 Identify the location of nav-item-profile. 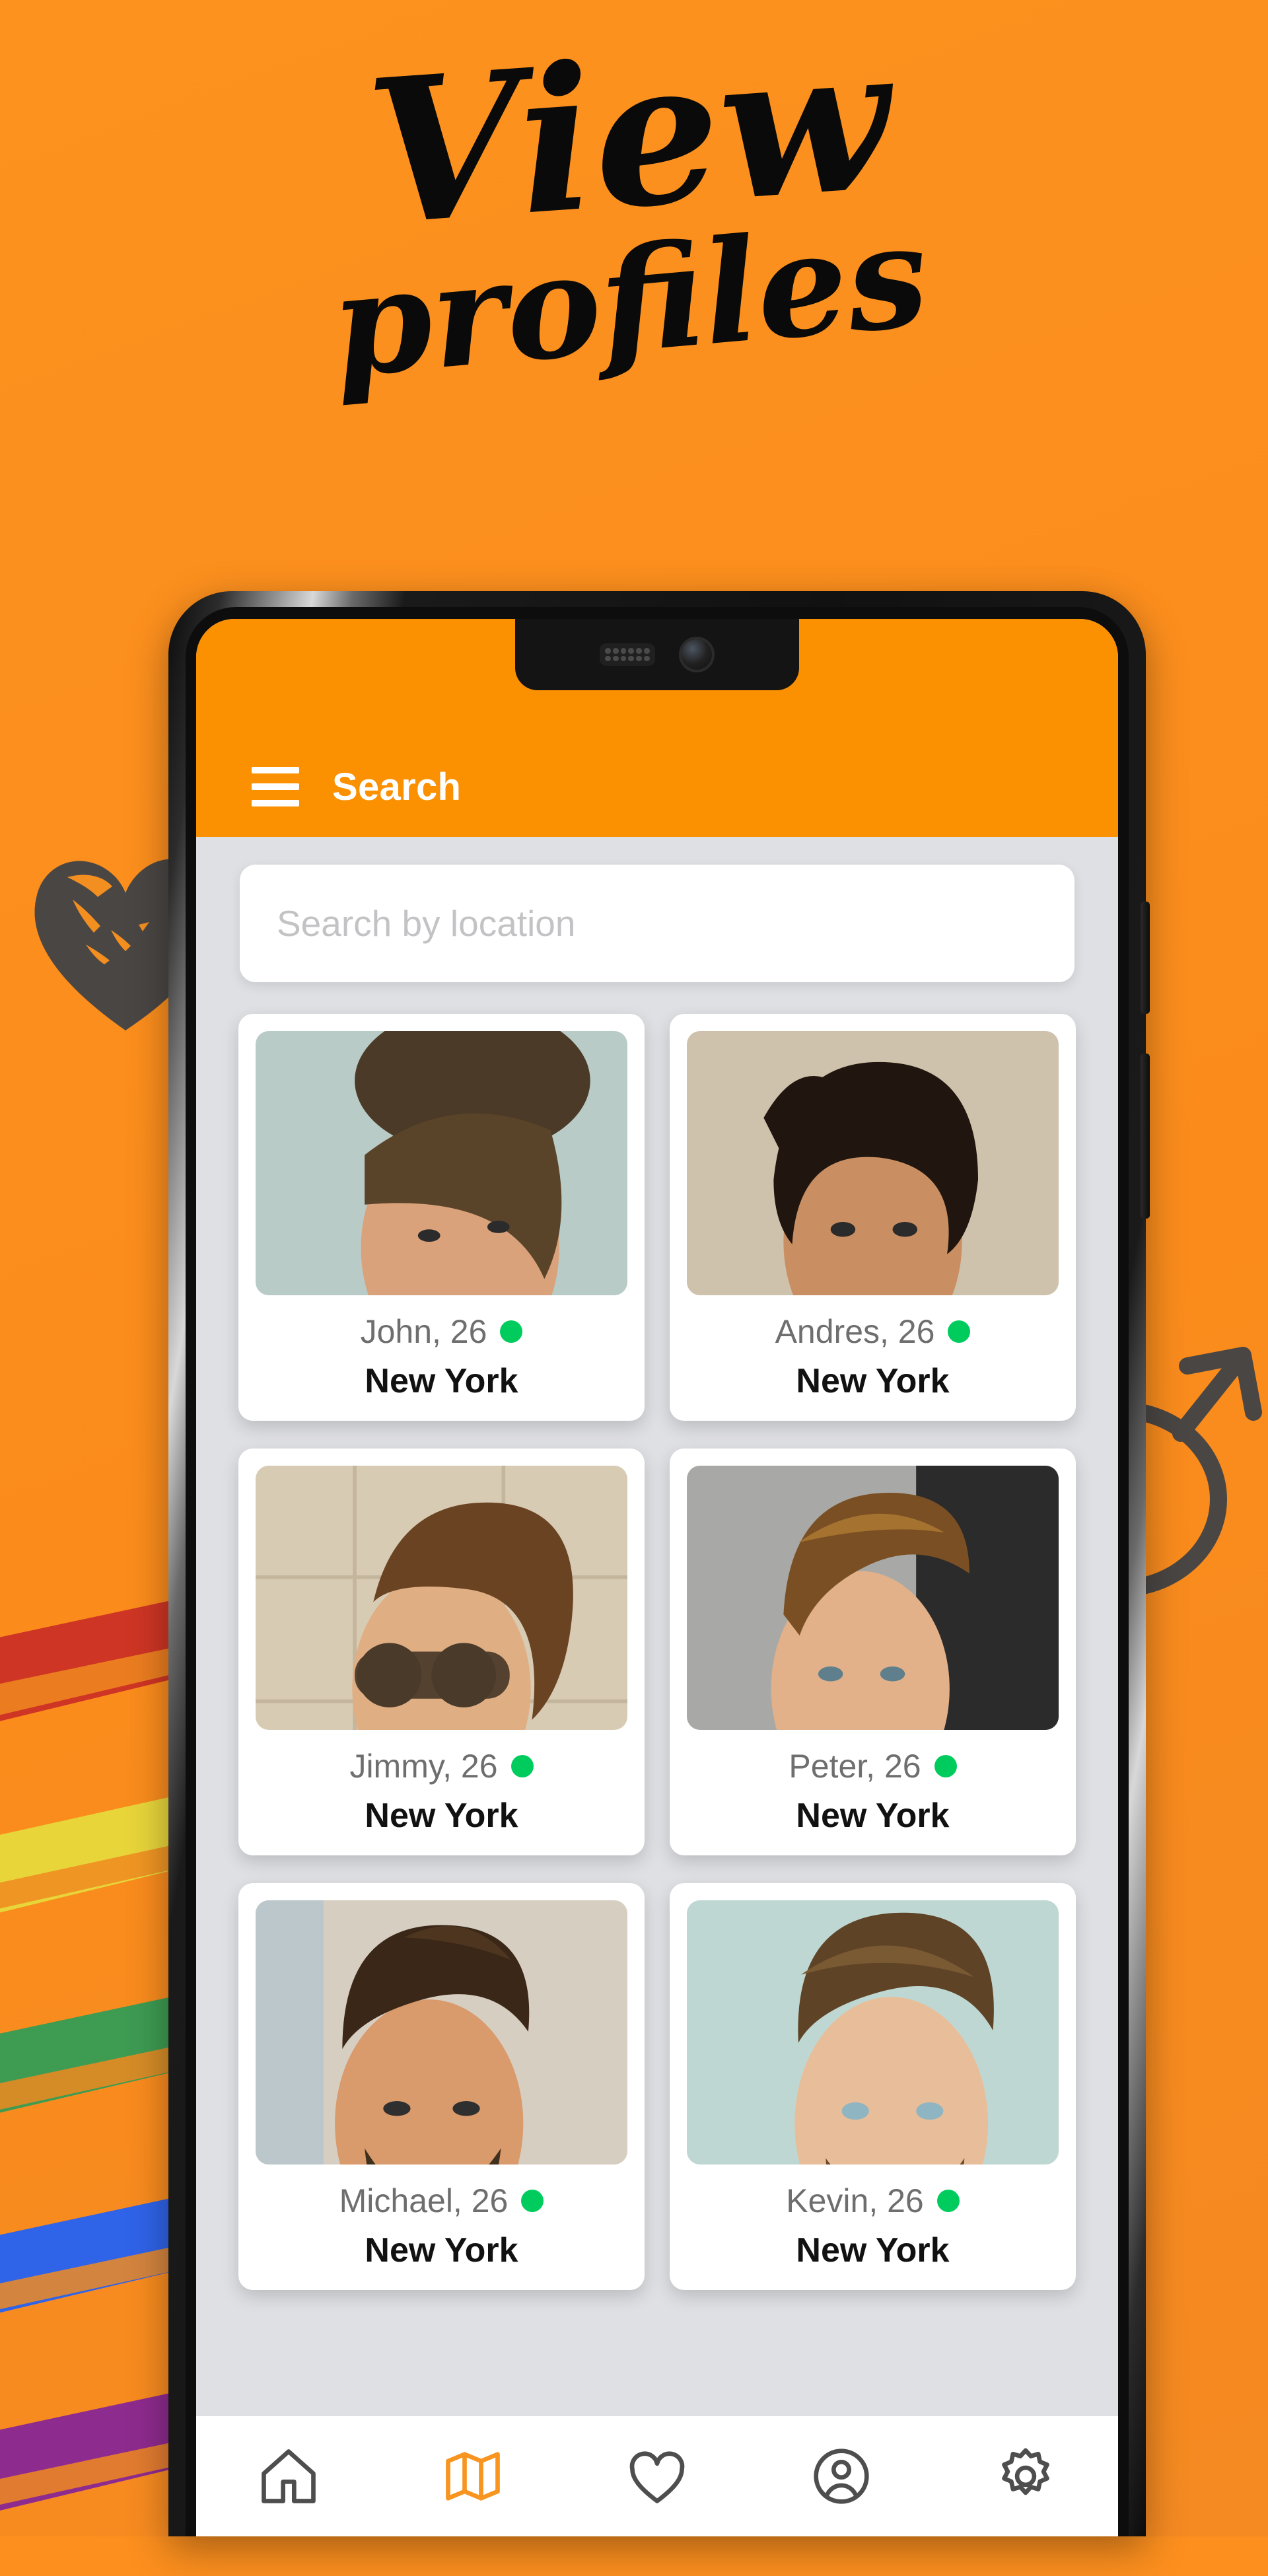
(841, 2476).